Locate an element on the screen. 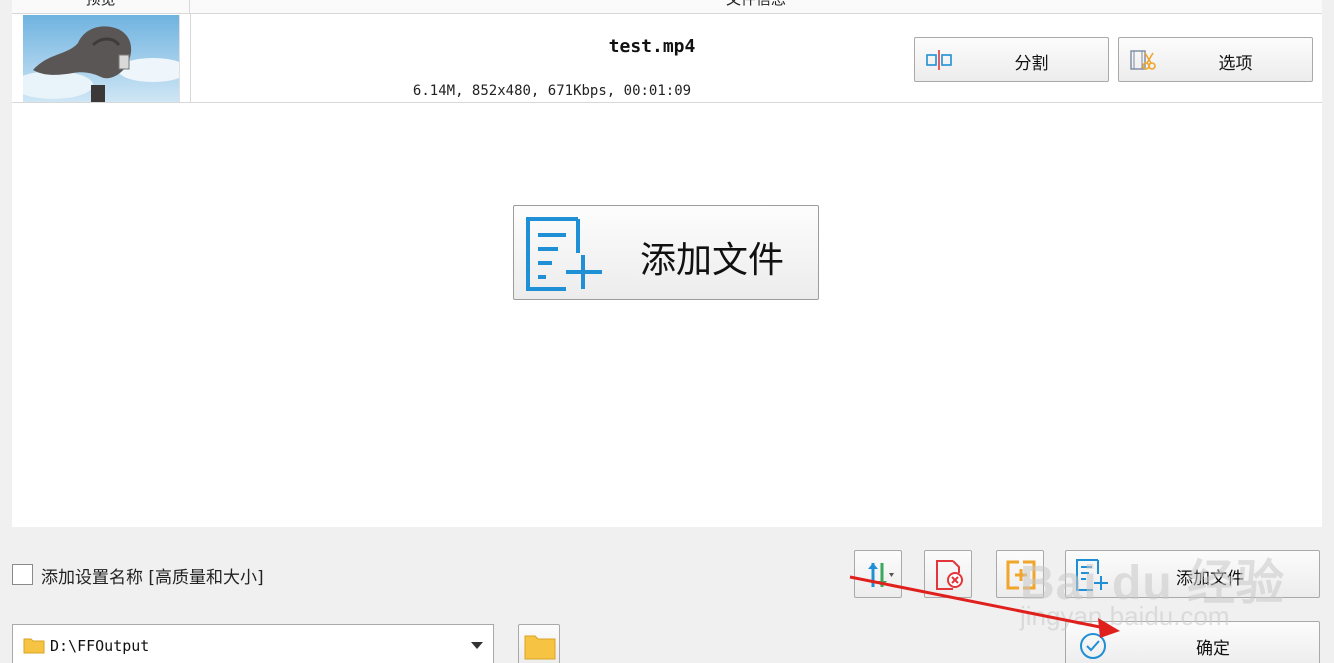  video-thumbnail is located at coordinates (101, 58).